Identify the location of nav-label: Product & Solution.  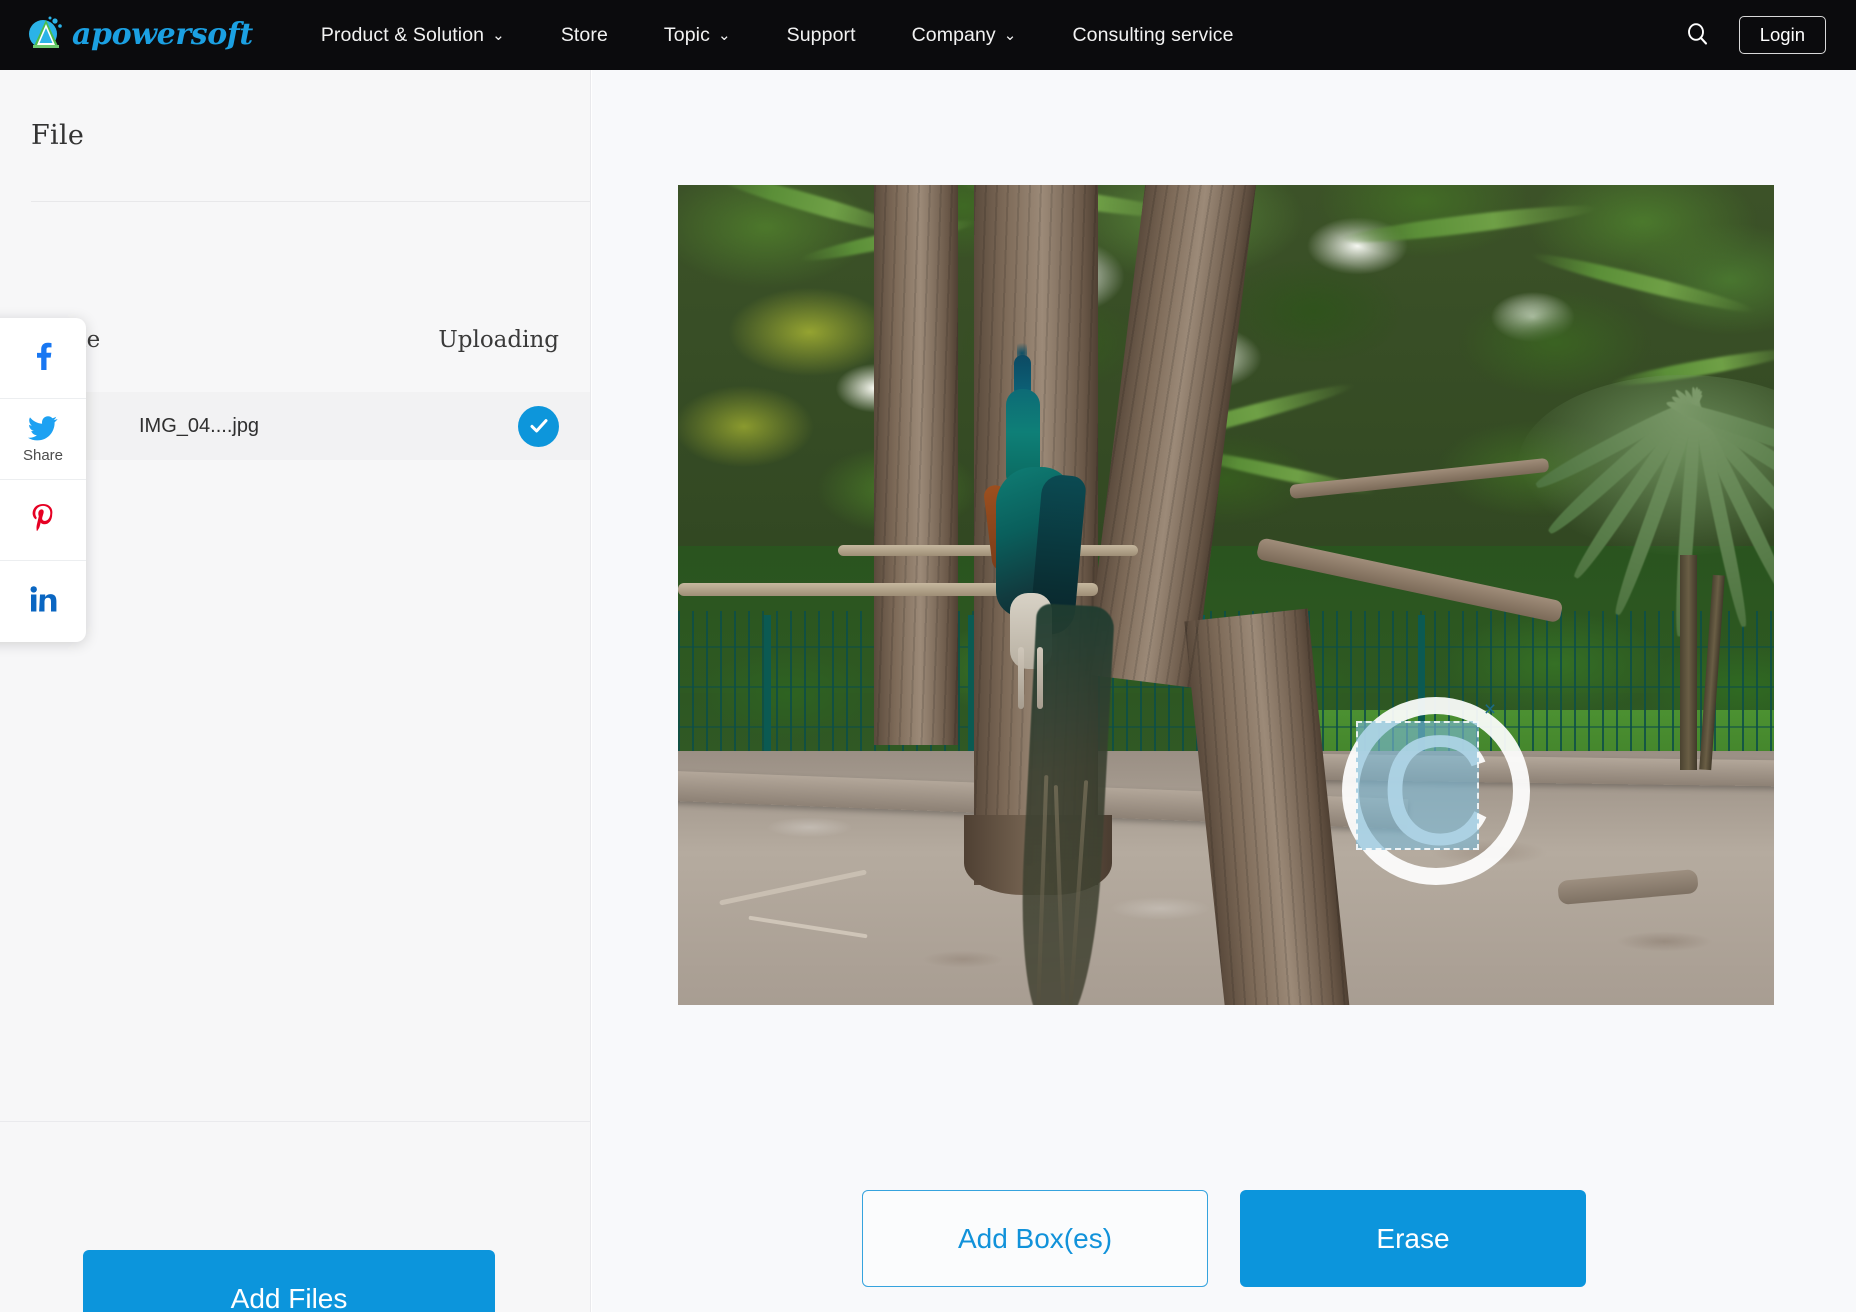
(402, 35).